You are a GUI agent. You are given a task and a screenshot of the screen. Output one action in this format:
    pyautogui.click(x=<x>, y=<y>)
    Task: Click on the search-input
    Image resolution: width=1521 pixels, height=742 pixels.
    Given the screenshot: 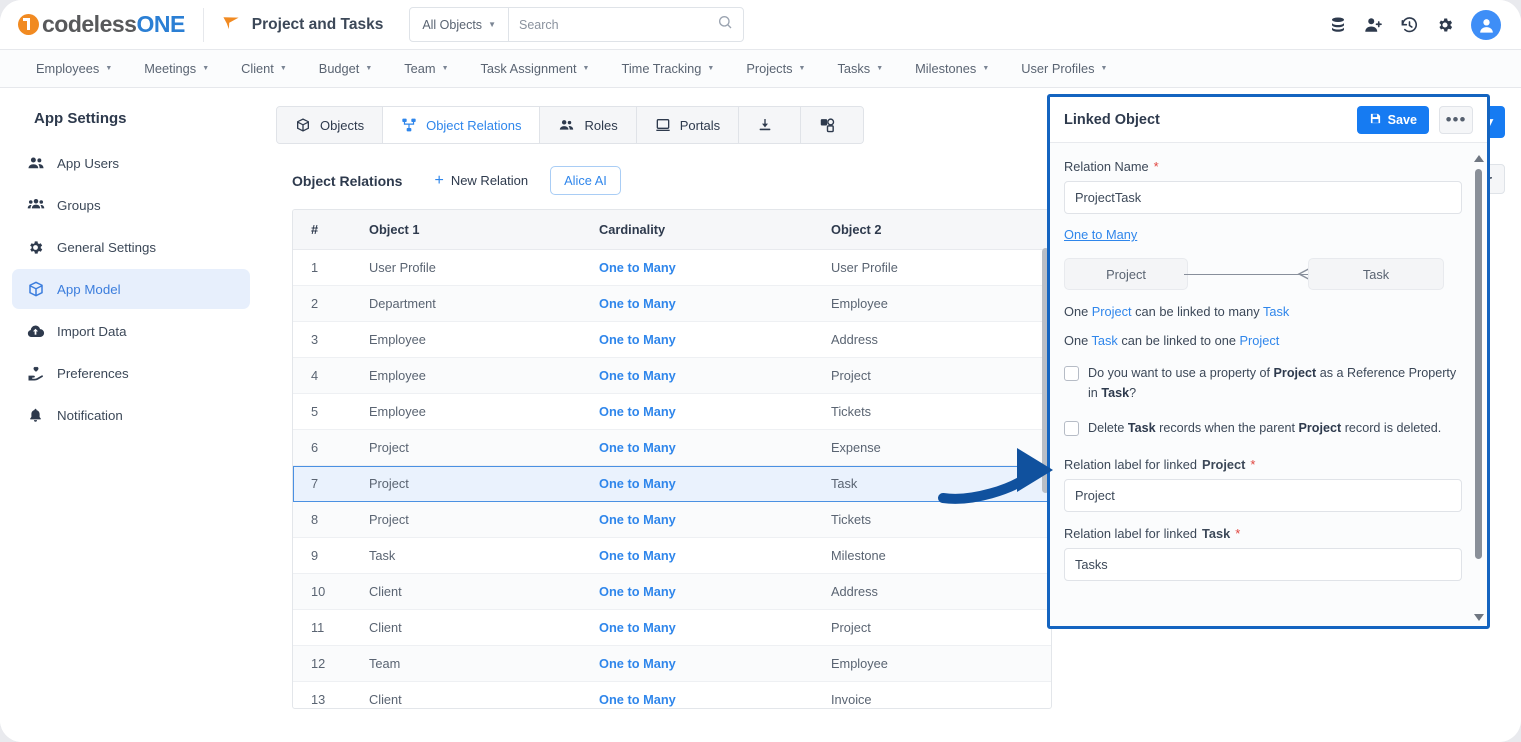 What is the action you would take?
    pyautogui.click(x=618, y=24)
    